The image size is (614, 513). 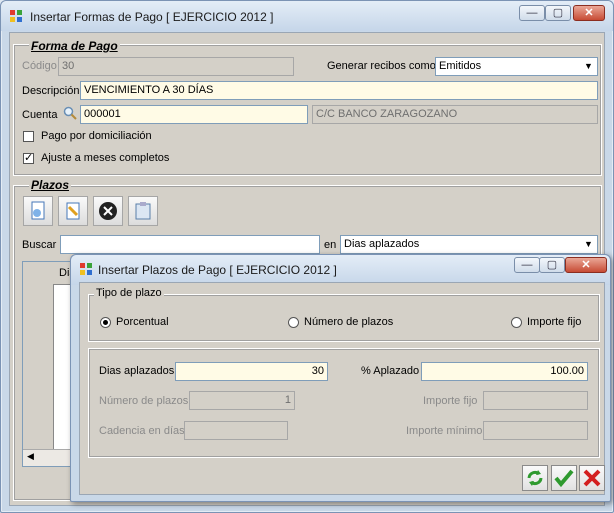 I want to click on generar-recibos-select: Emitidos ▼, so click(x=516, y=66).